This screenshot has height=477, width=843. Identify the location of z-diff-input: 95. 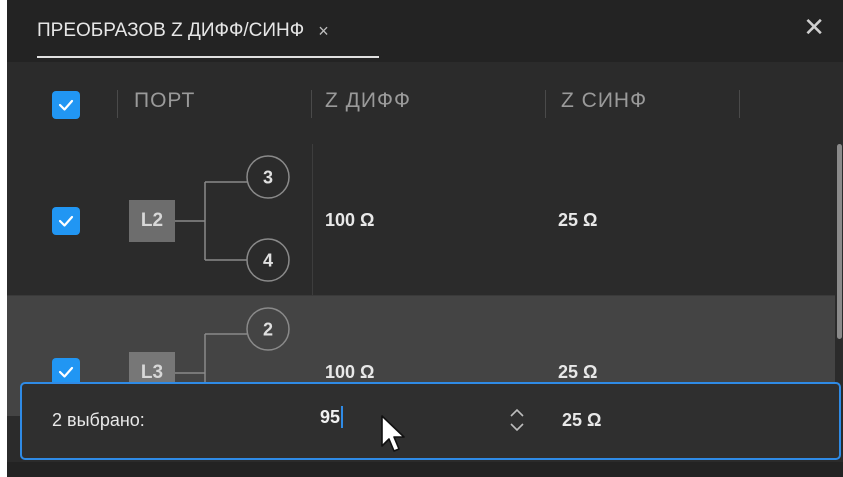
(332, 417).